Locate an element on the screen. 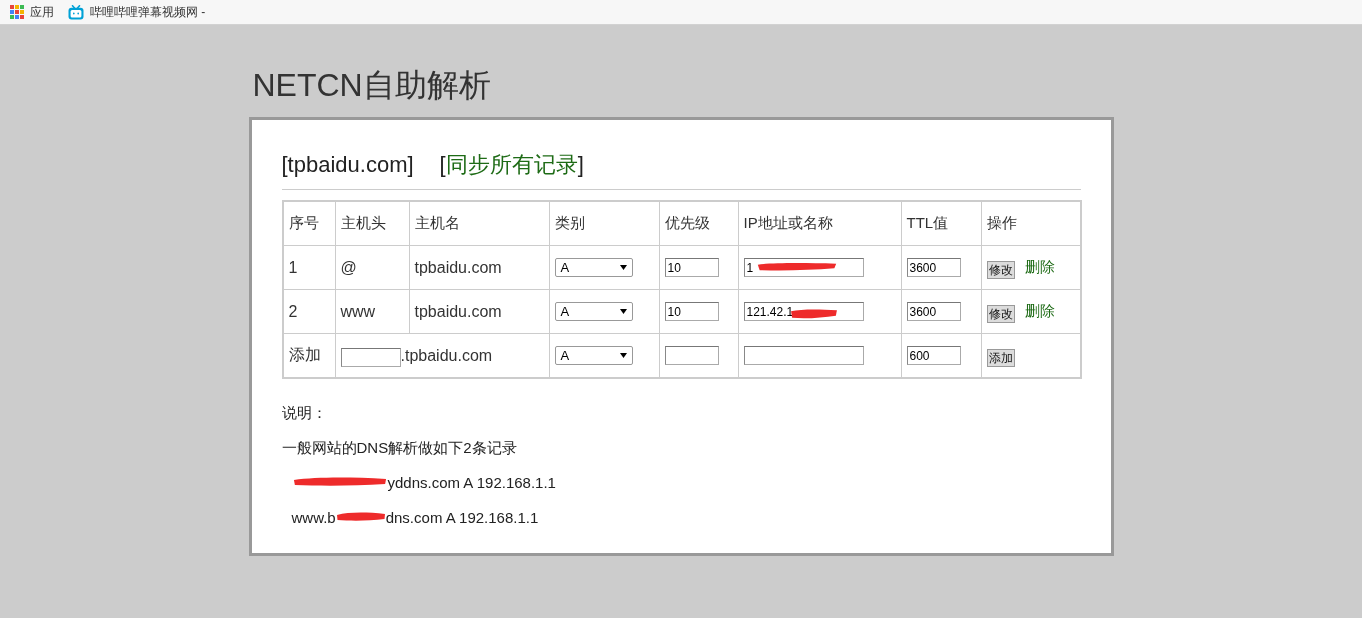  example-text: yddns.com A 192.168.1.1 is located at coordinates (471, 483).